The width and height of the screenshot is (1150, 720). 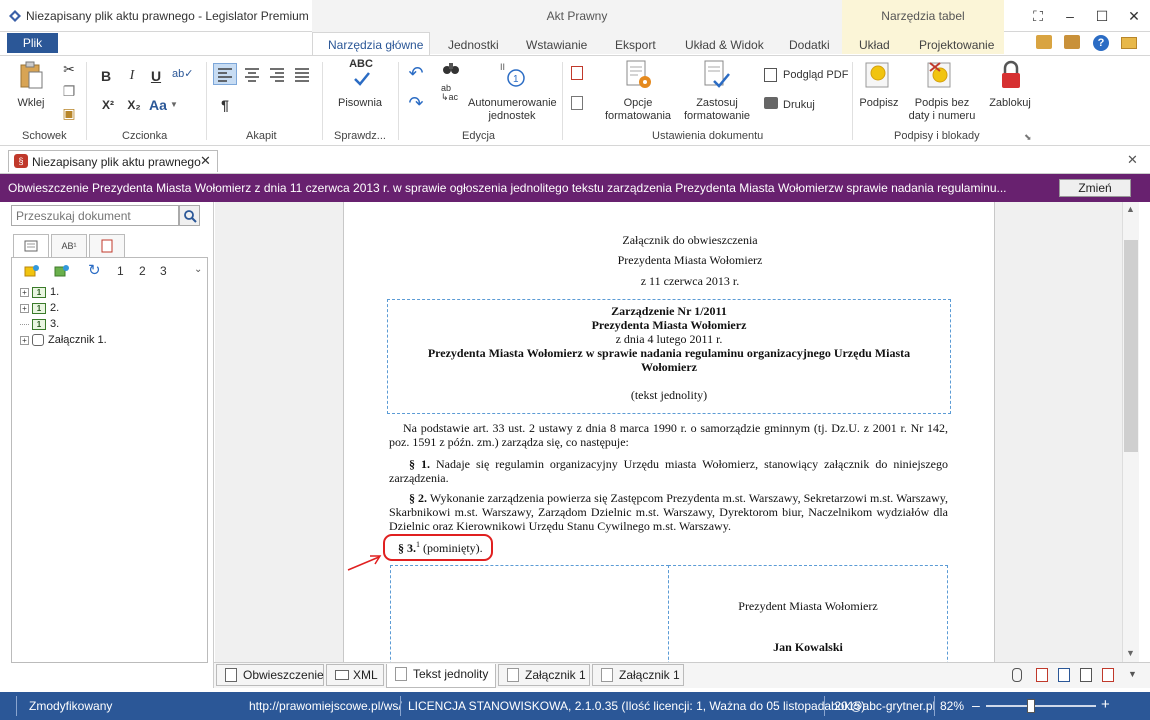 What do you see at coordinates (1041, 706) in the screenshot?
I see `zoom-slider` at bounding box center [1041, 706].